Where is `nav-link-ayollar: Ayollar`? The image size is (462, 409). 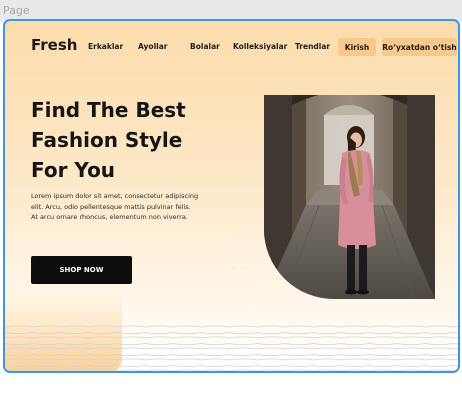
nav-link-ayollar: Ayollar is located at coordinates (152, 46).